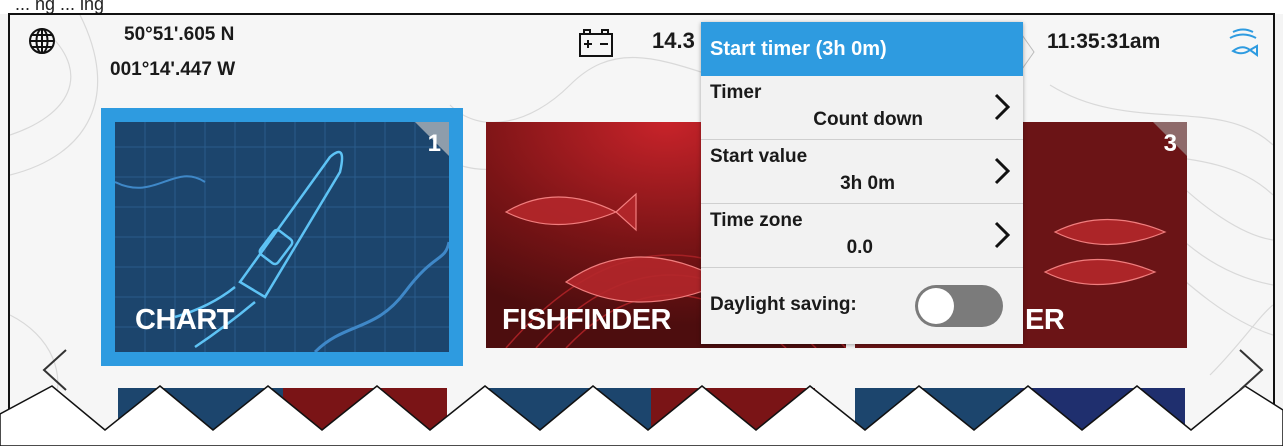  What do you see at coordinates (1243, 43) in the screenshot?
I see `fish-icon` at bounding box center [1243, 43].